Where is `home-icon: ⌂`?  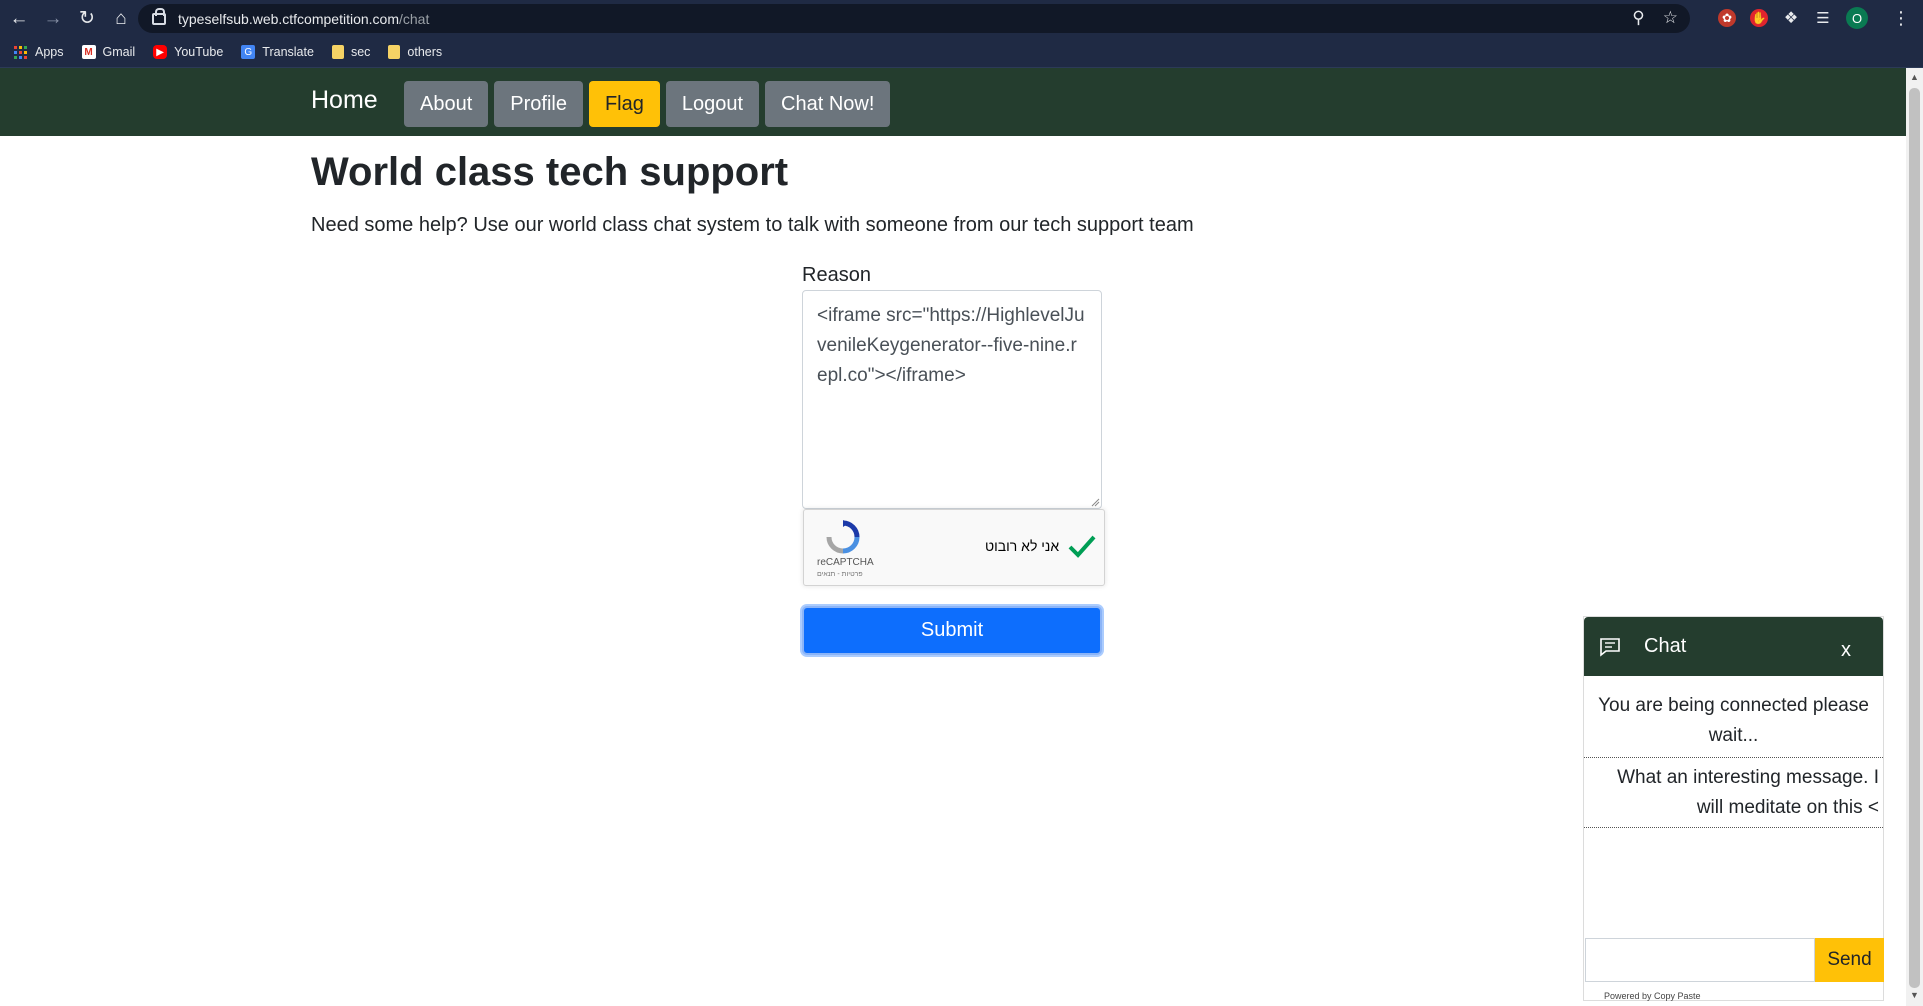 home-icon: ⌂ is located at coordinates (121, 19).